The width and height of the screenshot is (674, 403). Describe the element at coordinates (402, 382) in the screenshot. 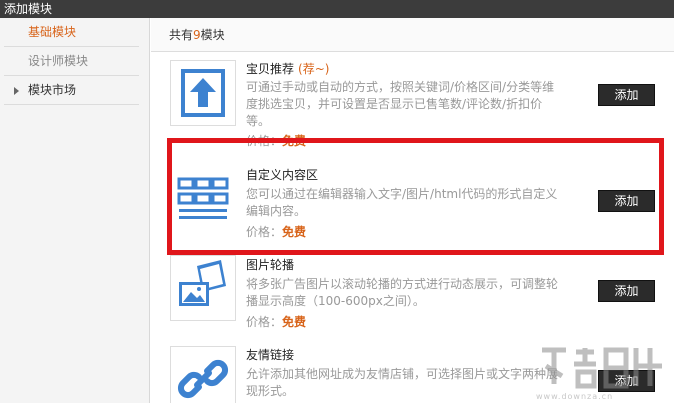

I see `module-description: 允许添加其他网址成为友情店铺，可选择图片或文字两种展现形式。` at that location.